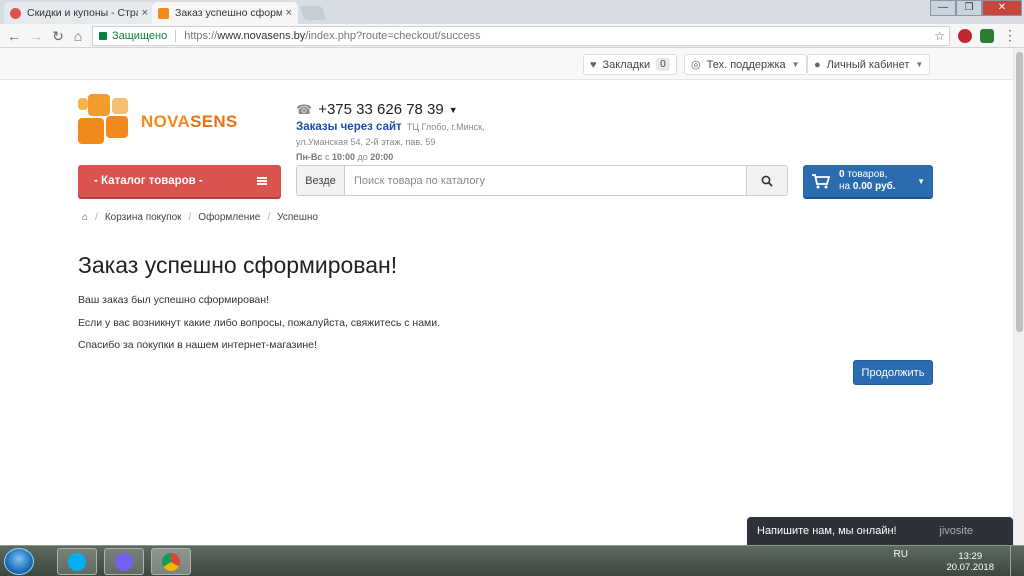 The width and height of the screenshot is (1024, 576). I want to click on extension-icon, so click(987, 36).